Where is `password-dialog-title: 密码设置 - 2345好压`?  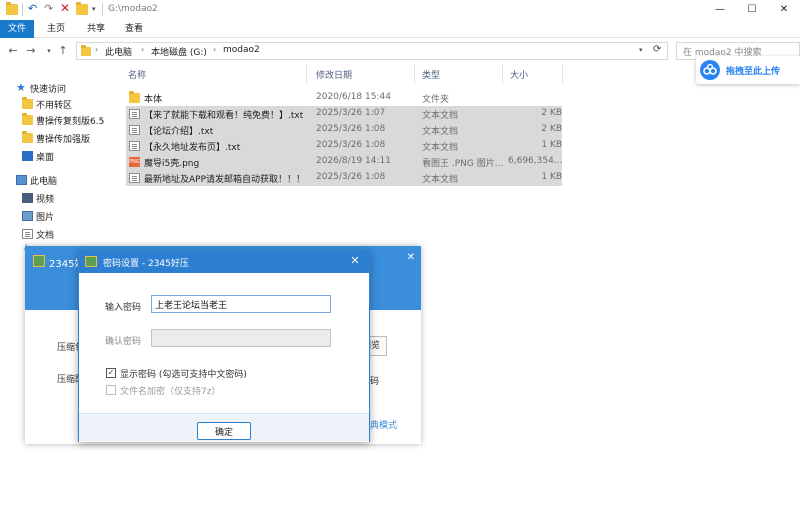
password-dialog-title: 密码设置 - 2345好压 is located at coordinates (146, 264).